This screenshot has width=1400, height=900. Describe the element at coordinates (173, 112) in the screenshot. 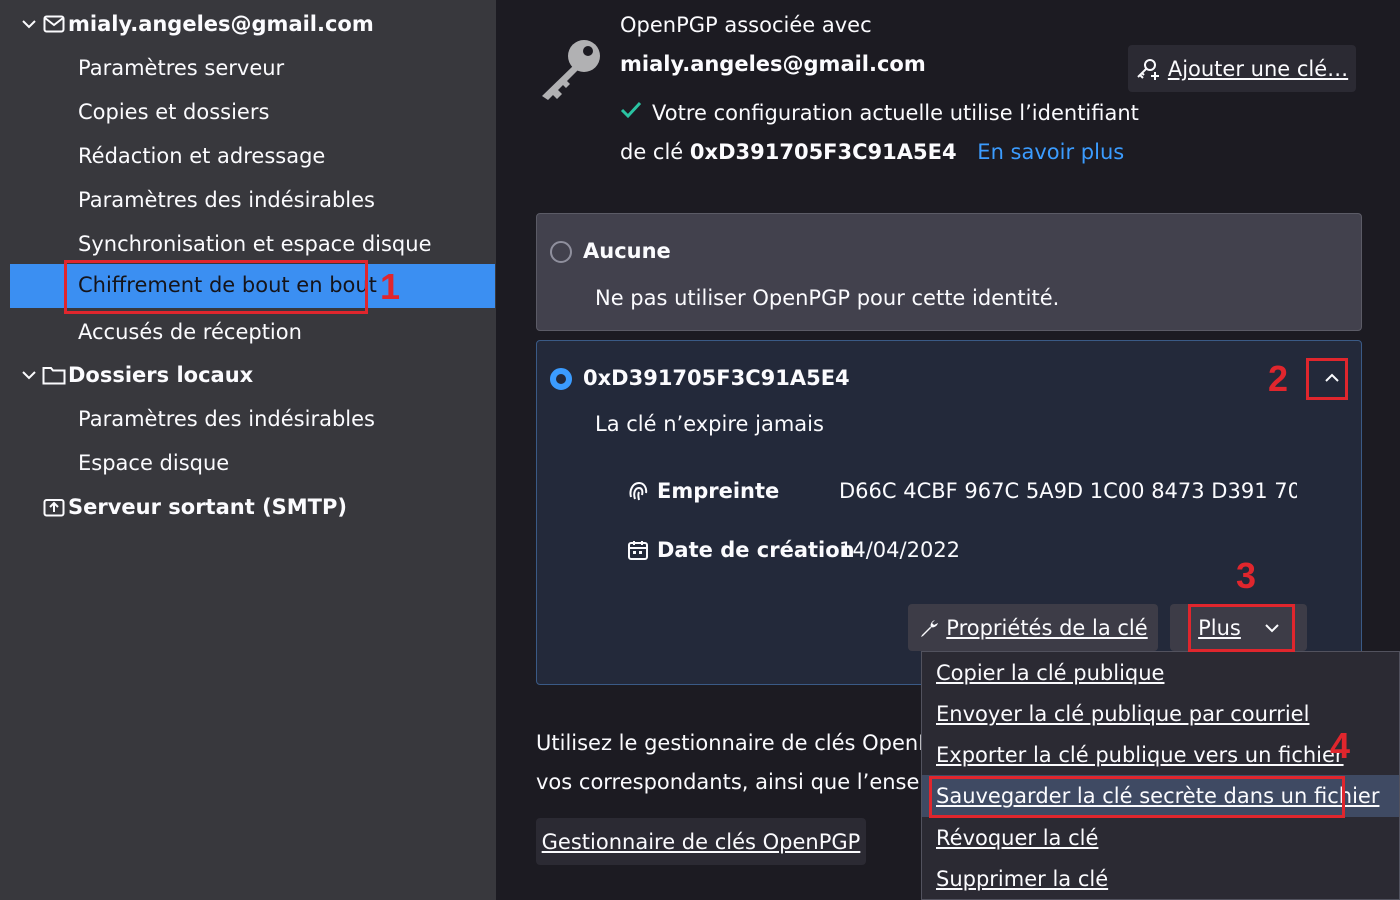

I see `sidebar-item-copies-folders: Copies et dossiers` at that location.